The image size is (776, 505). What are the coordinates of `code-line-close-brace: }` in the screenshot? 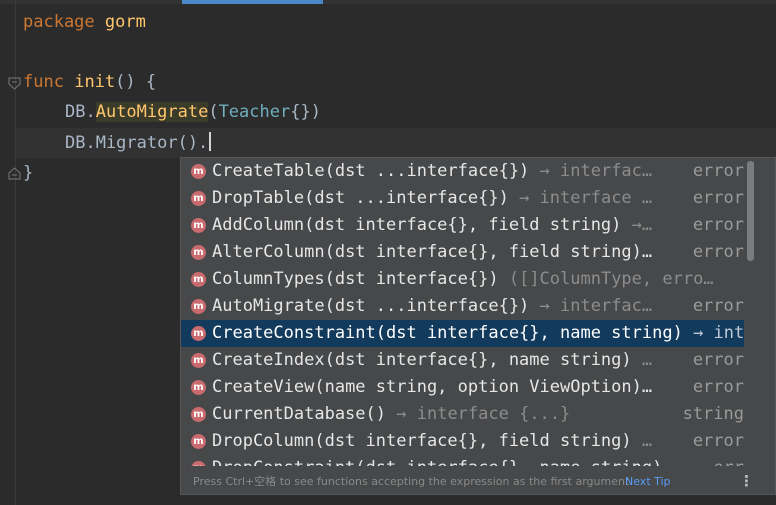 It's located at (28, 173).